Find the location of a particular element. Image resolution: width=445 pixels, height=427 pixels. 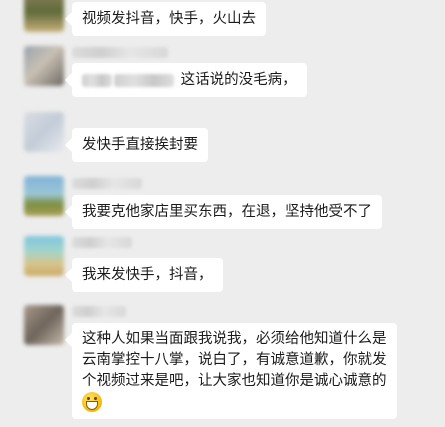

message-bubble: 我要克他家店里买东西，在退，坚持他受不了 is located at coordinates (227, 212).